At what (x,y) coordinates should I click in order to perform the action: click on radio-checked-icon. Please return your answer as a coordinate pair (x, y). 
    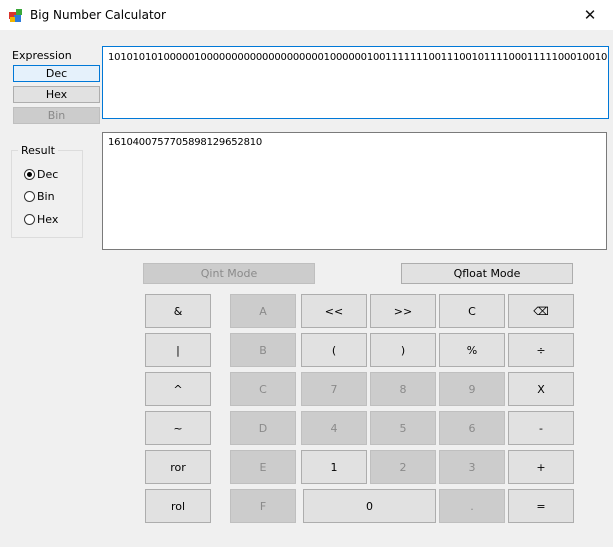
    Looking at the image, I should click on (29, 174).